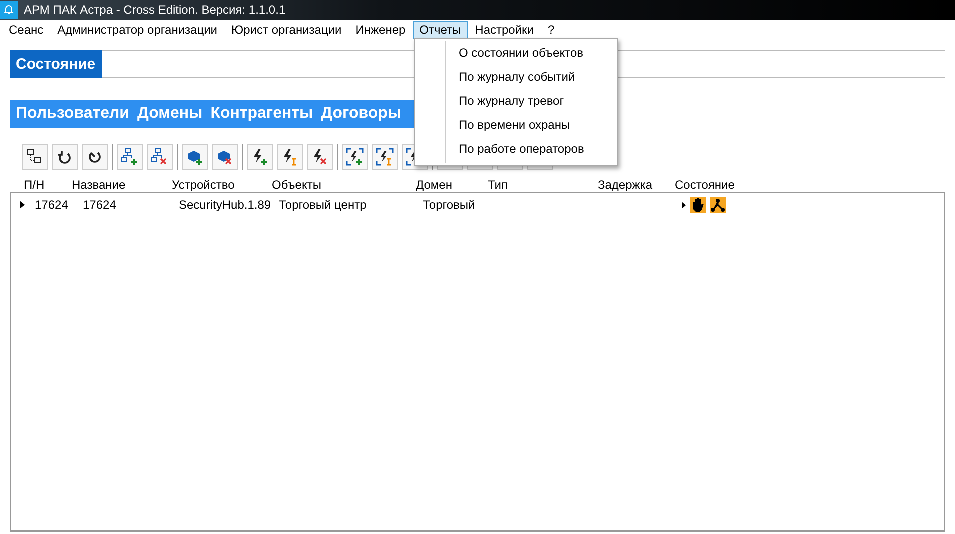 The image size is (955, 534). I want to click on dropdown-item: По журналу тревог, so click(516, 101).